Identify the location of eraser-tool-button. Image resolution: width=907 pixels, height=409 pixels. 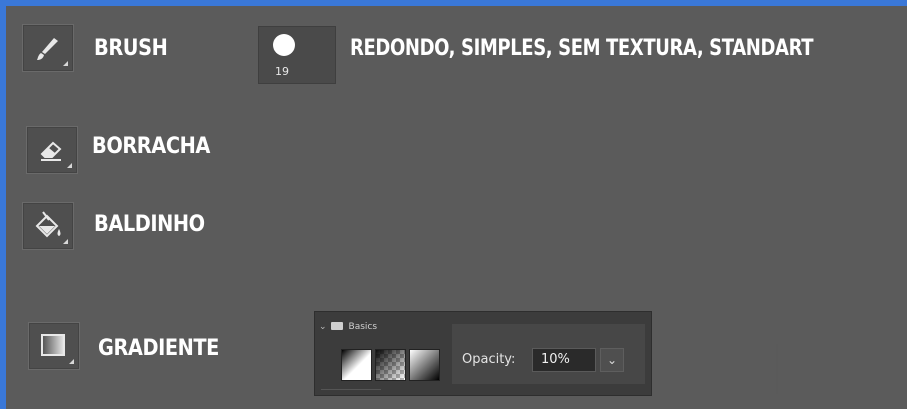
(52, 150).